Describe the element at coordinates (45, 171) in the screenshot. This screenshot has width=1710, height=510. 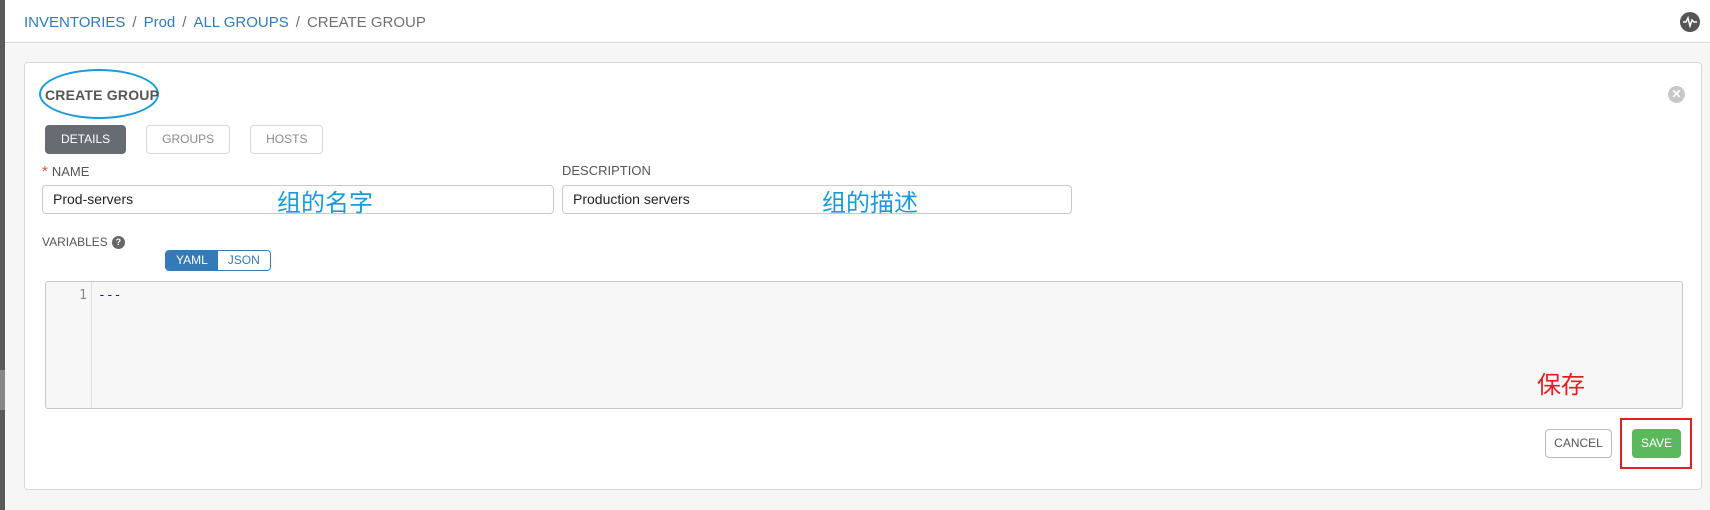
I see `required-marker: *` at that location.